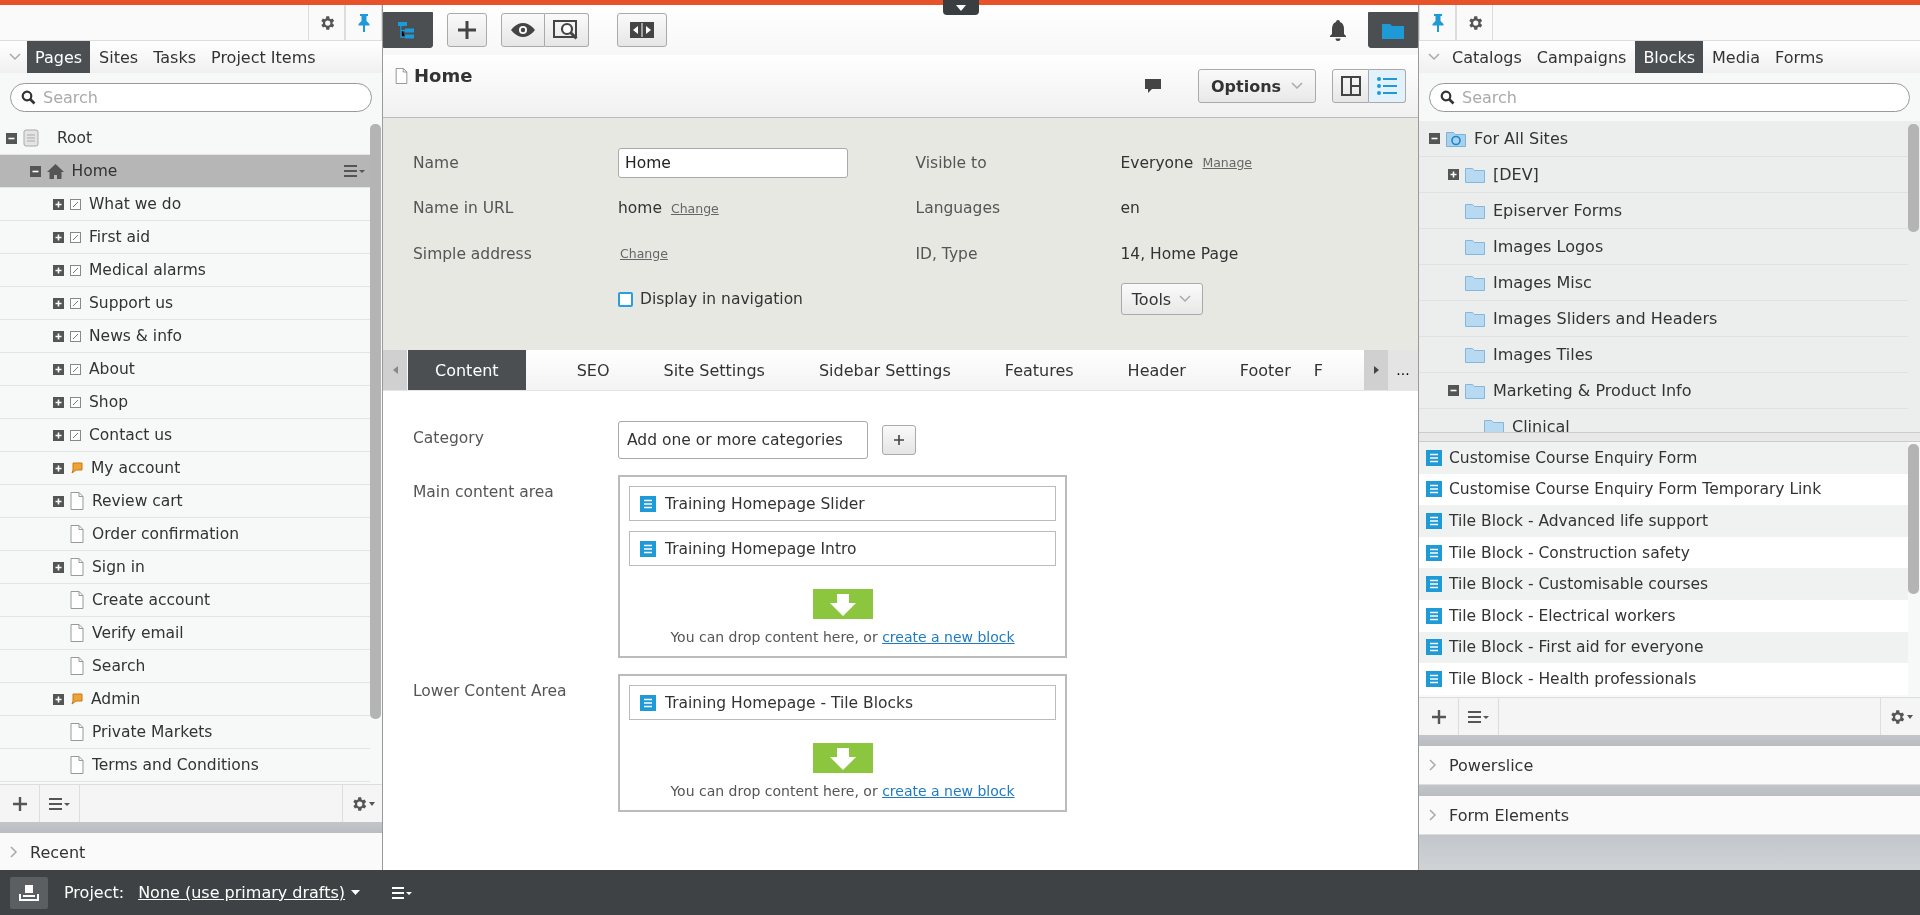  Describe the element at coordinates (185, 237) in the screenshot. I see `tree-item: First aid` at that location.